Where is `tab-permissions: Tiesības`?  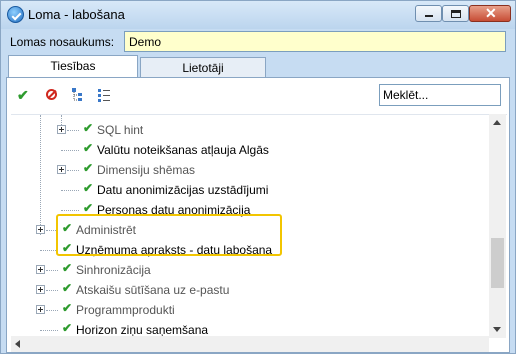 tab-permissions: Tiesības is located at coordinates (73, 66).